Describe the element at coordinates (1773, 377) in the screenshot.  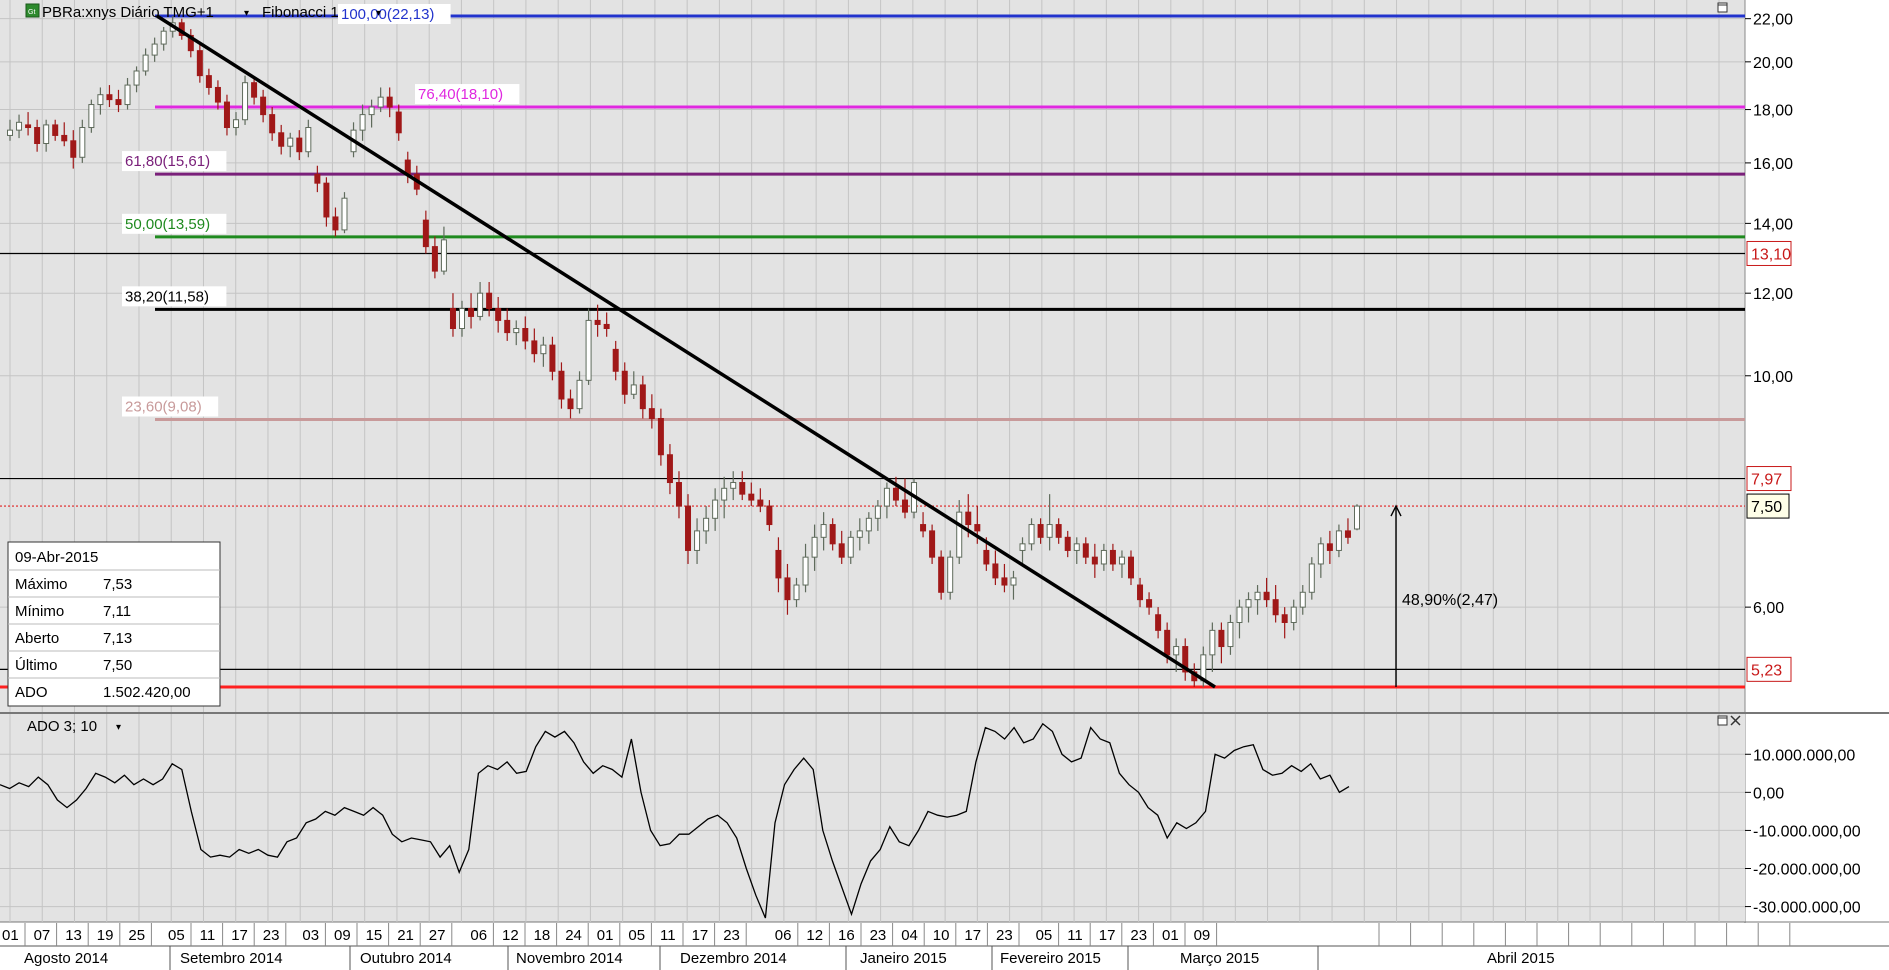
I see `price-axis-label: 10,00` at that location.